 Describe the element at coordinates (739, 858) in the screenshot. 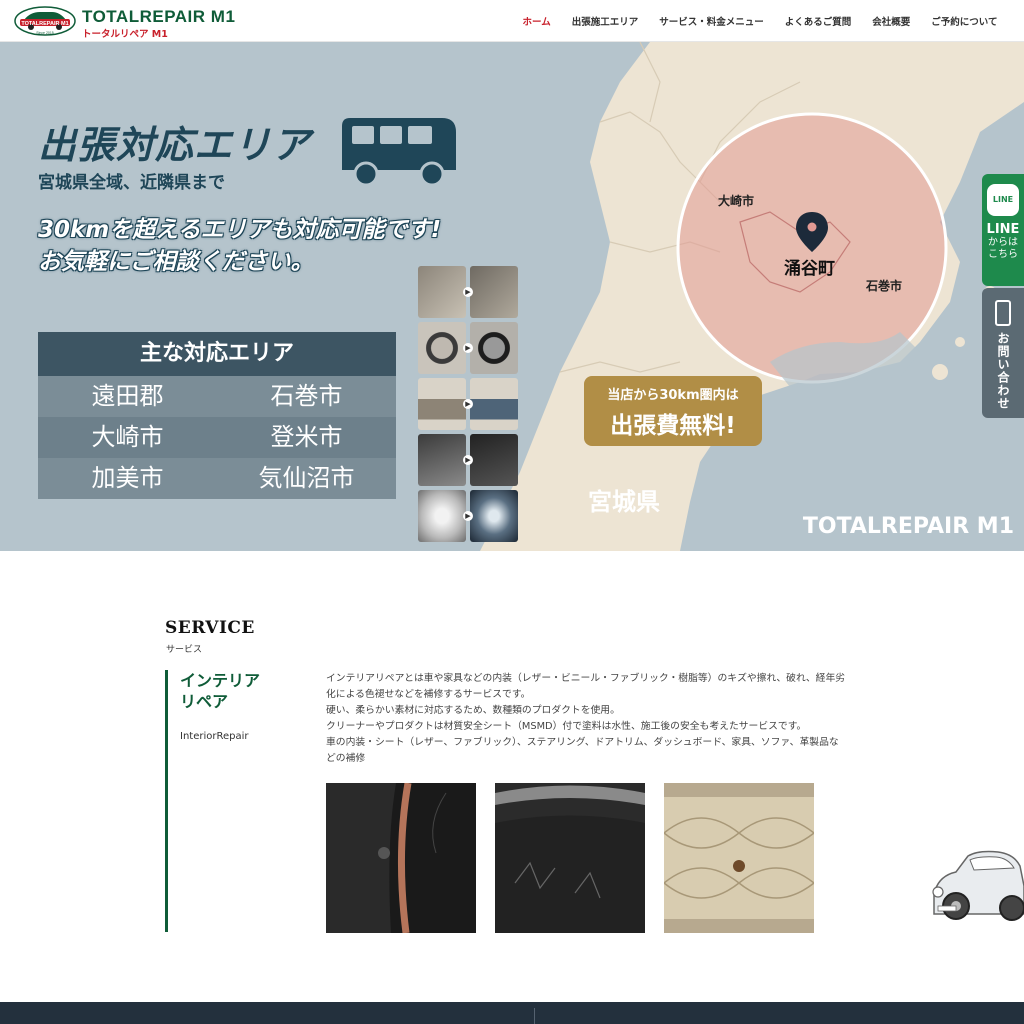

I see `photo-fabric-burn-hole` at that location.